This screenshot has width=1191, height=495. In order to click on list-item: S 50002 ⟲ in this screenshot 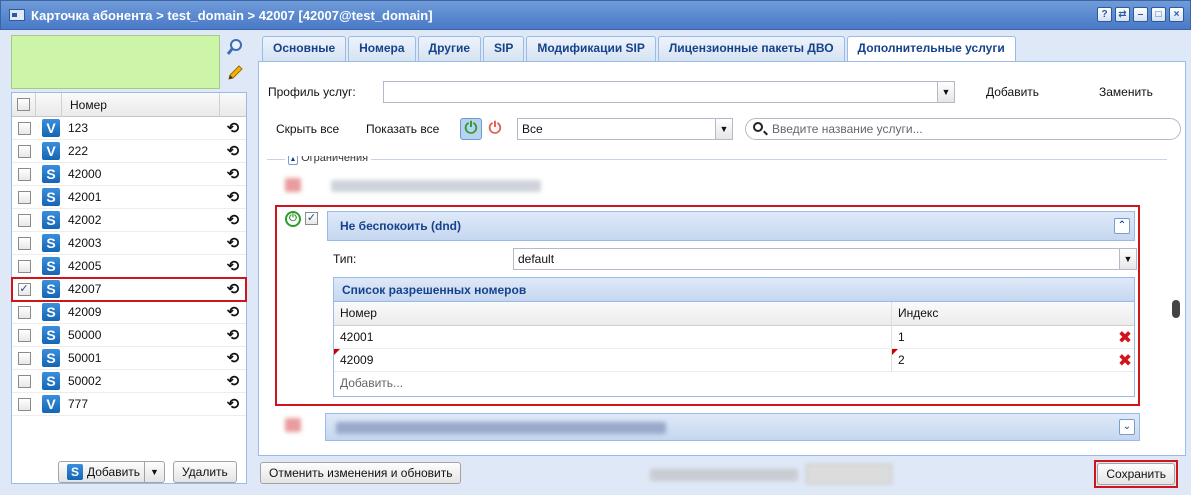, I will do `click(129, 381)`.